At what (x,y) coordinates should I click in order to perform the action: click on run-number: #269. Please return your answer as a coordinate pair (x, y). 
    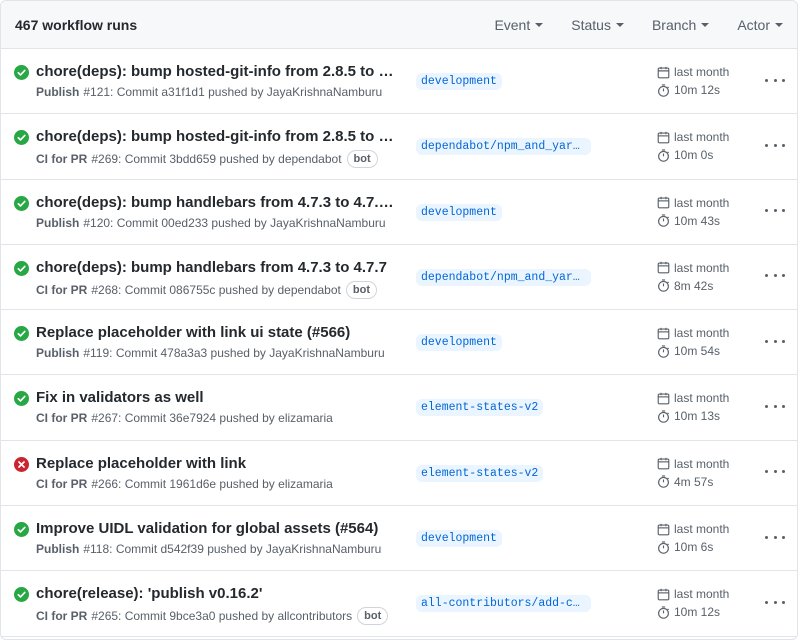
    Looking at the image, I should click on (105, 159).